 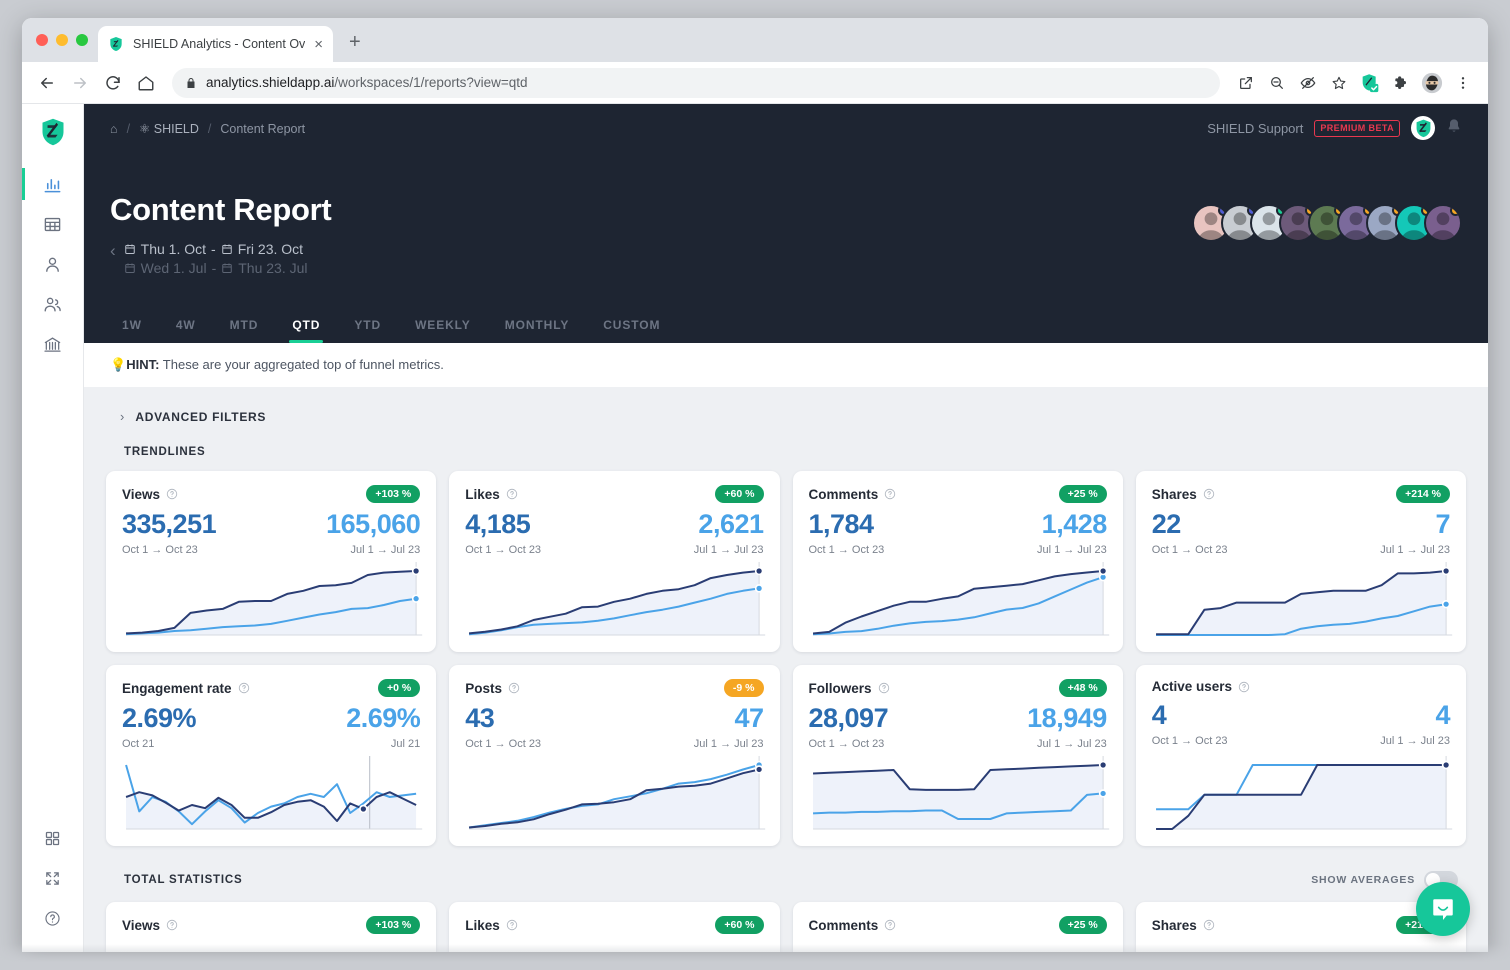 I want to click on puzzle-extension-icon, so click(x=1401, y=83).